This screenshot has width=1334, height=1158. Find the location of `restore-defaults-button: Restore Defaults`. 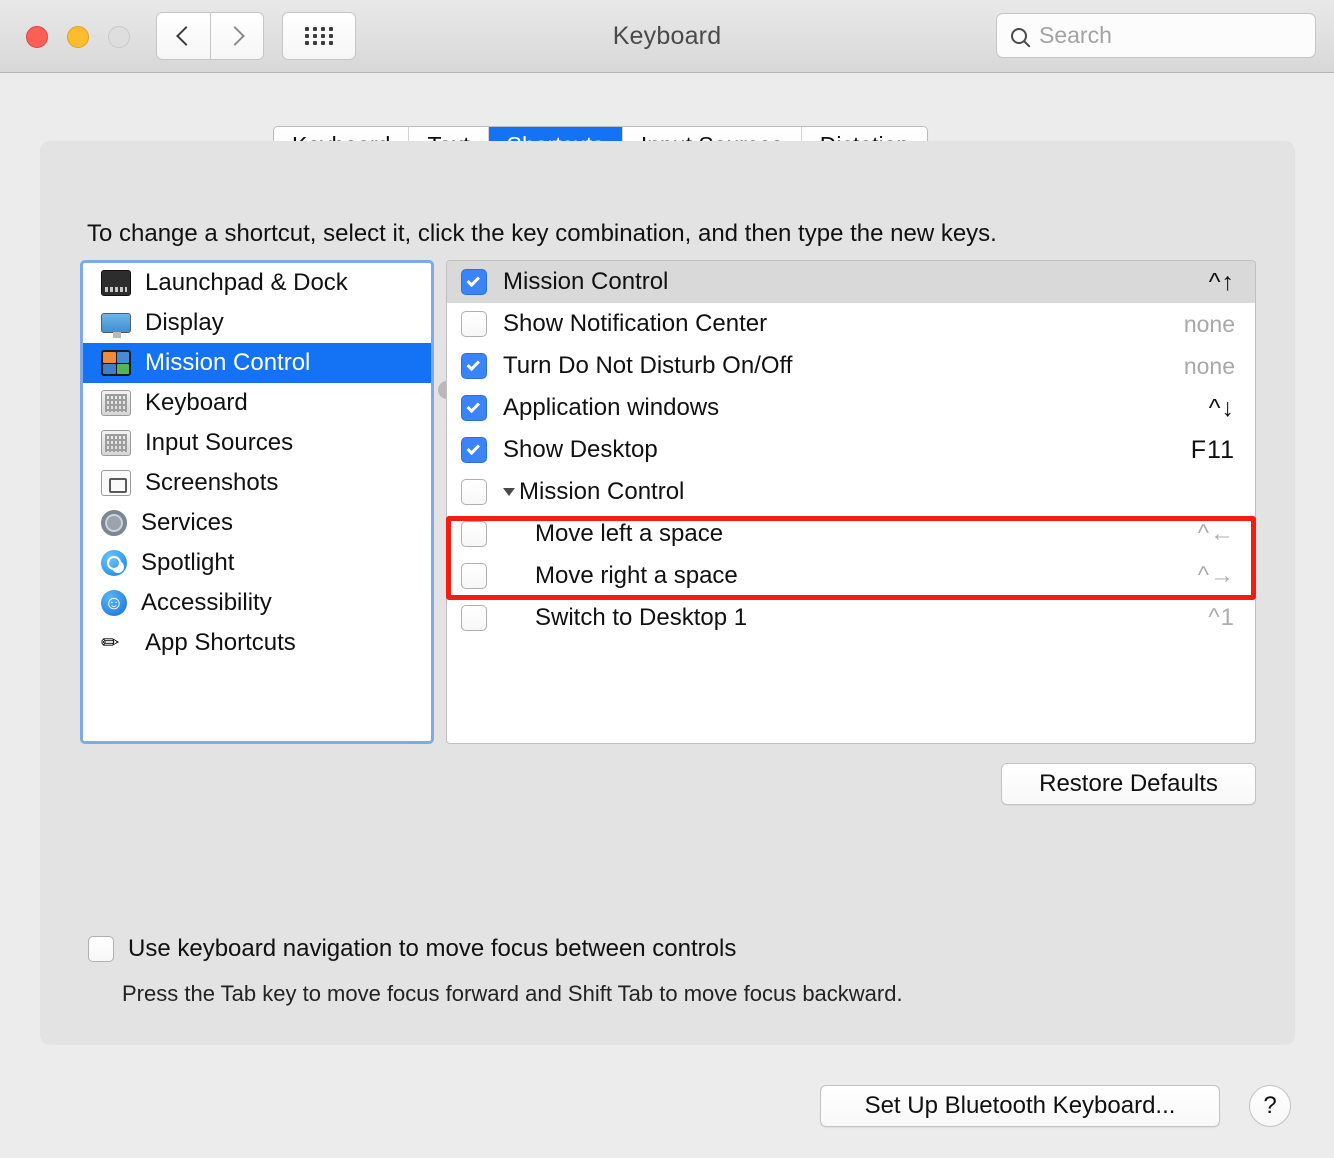

restore-defaults-button: Restore Defaults is located at coordinates (1128, 784).